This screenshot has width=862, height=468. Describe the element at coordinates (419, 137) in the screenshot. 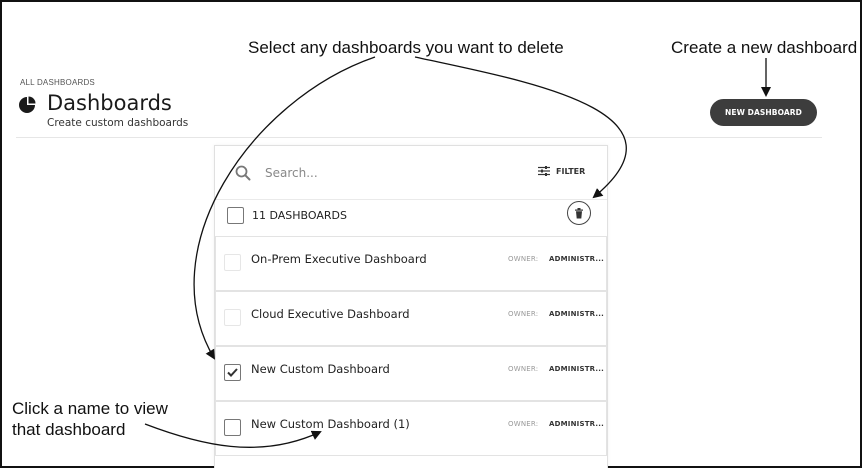

I see `header-divider` at that location.